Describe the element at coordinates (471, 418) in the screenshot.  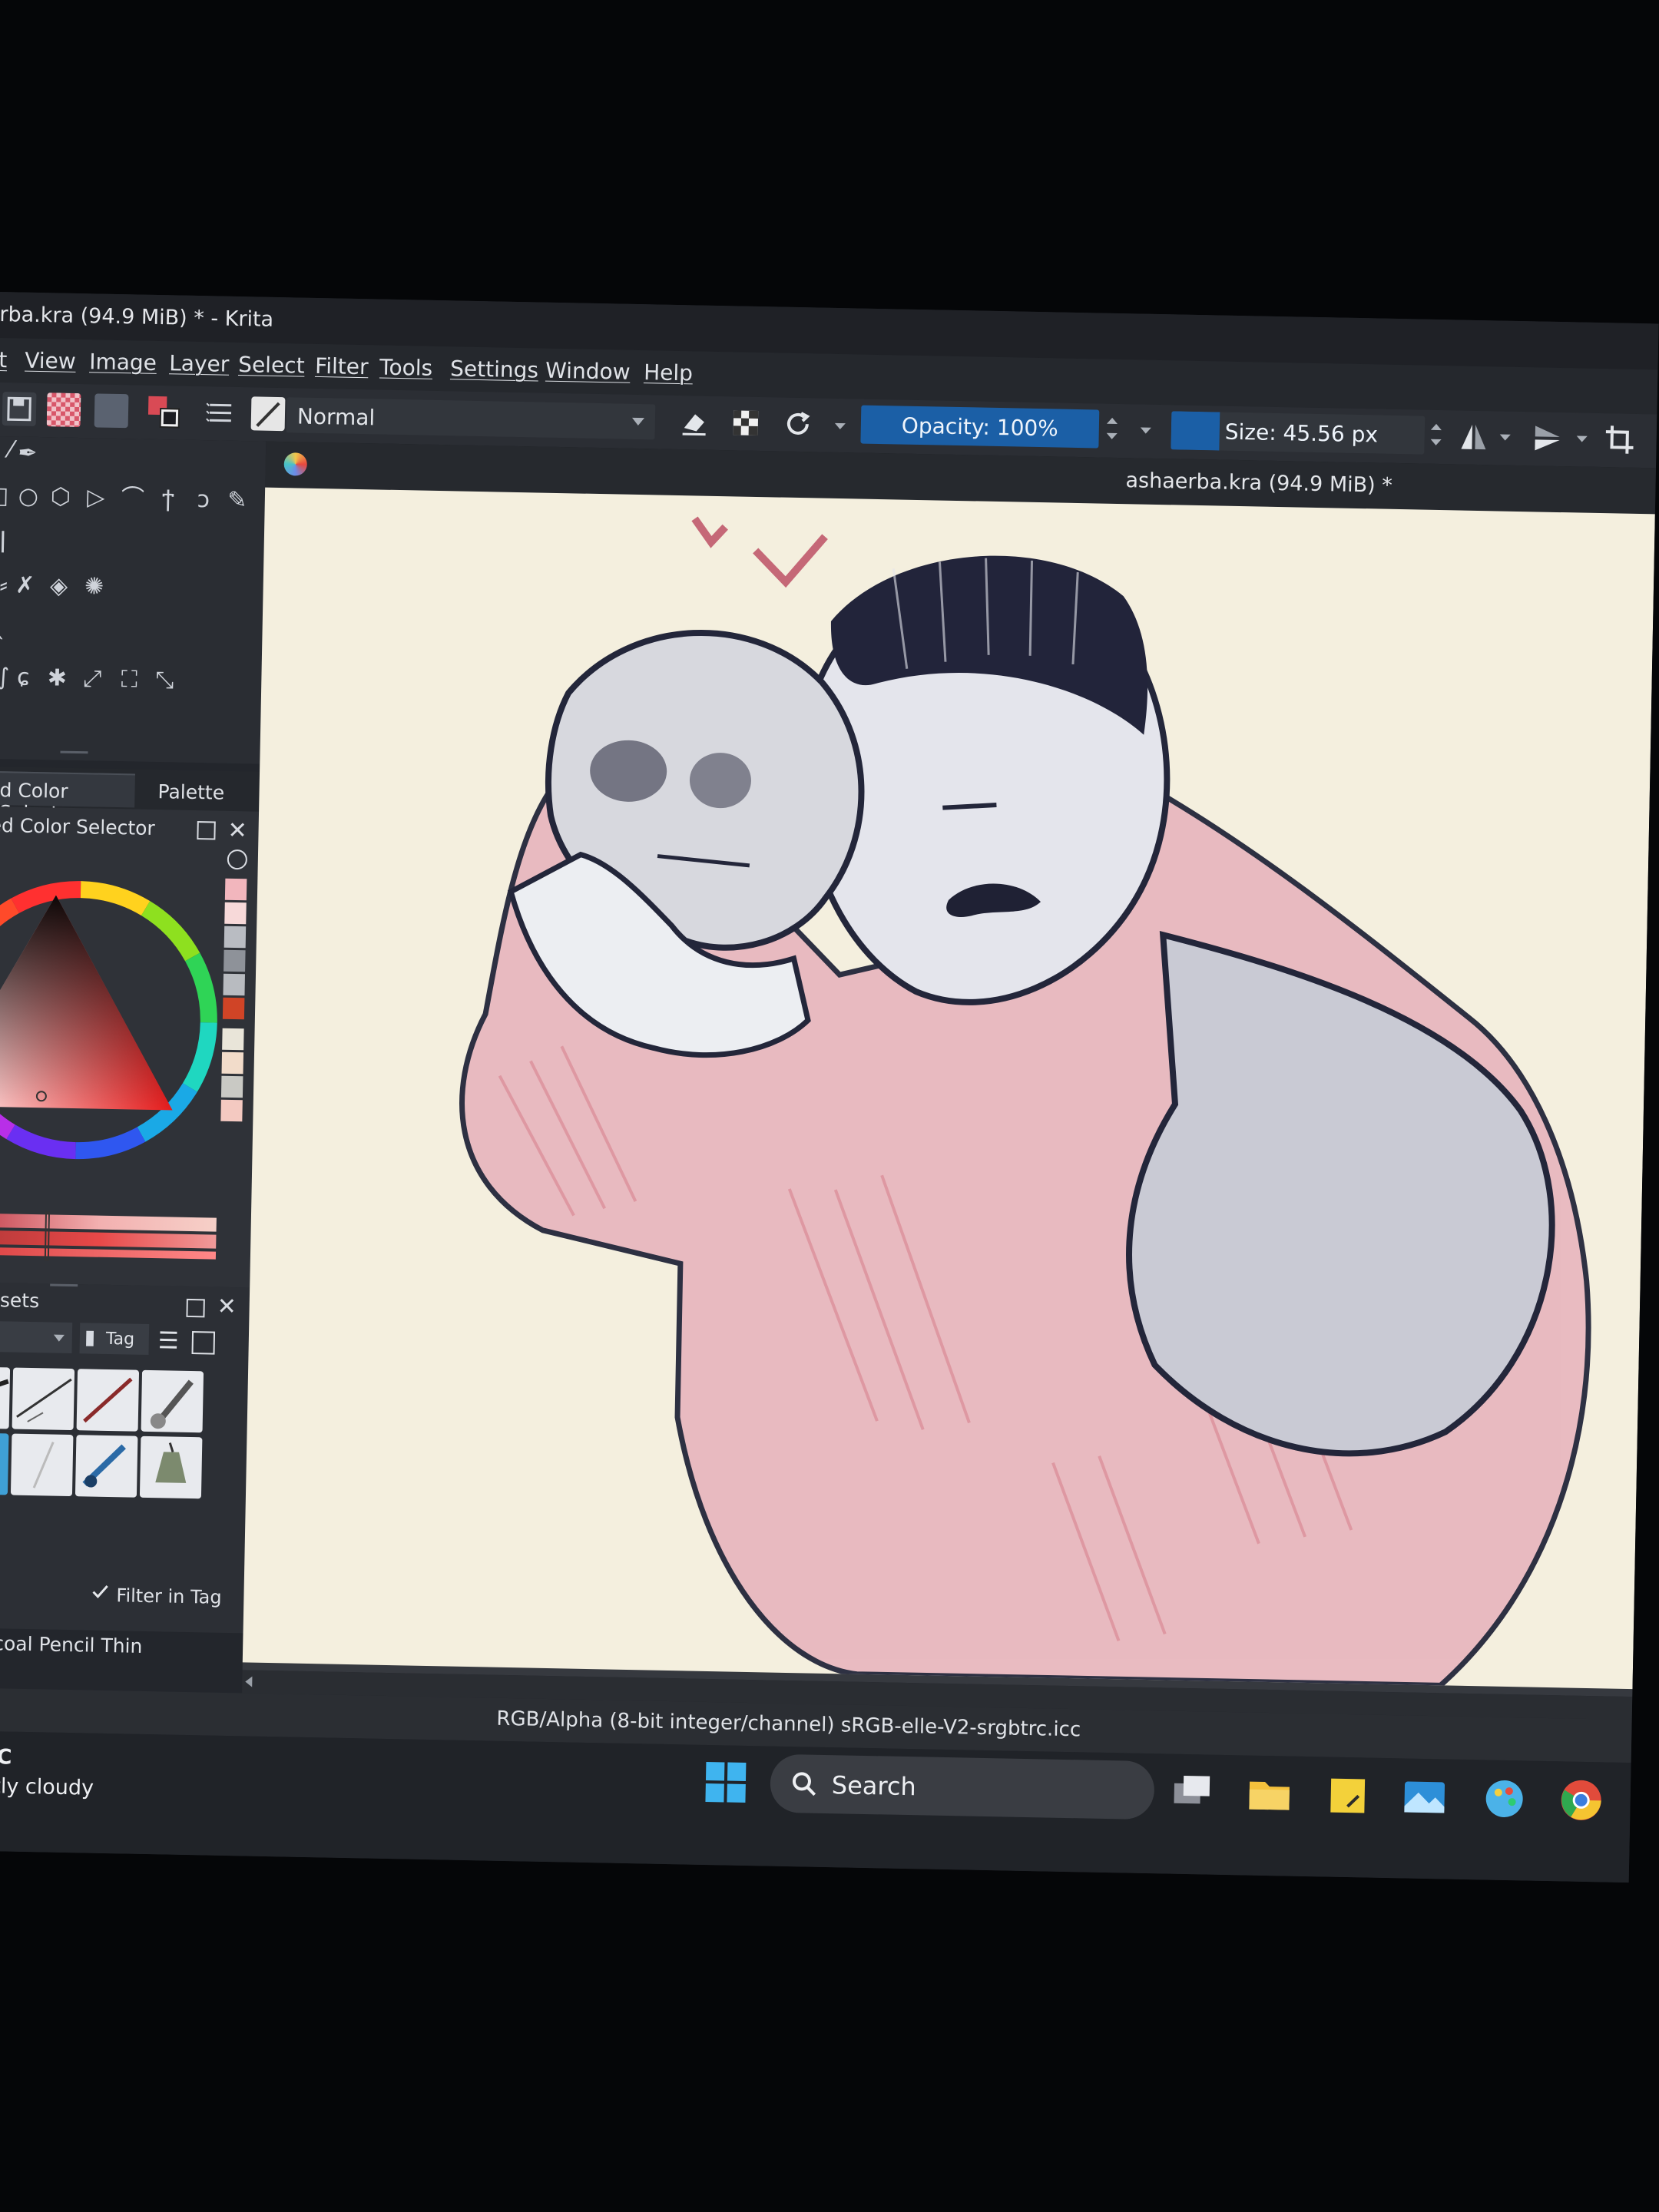
I see `blend-mode-select: Normal` at that location.